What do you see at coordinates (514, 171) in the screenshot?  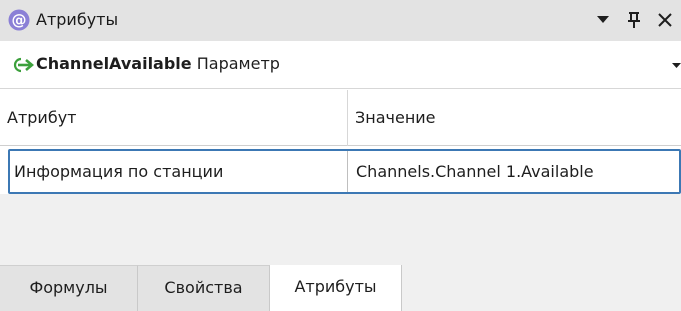 I see `cell-value: Channels.Channel 1.Available` at bounding box center [514, 171].